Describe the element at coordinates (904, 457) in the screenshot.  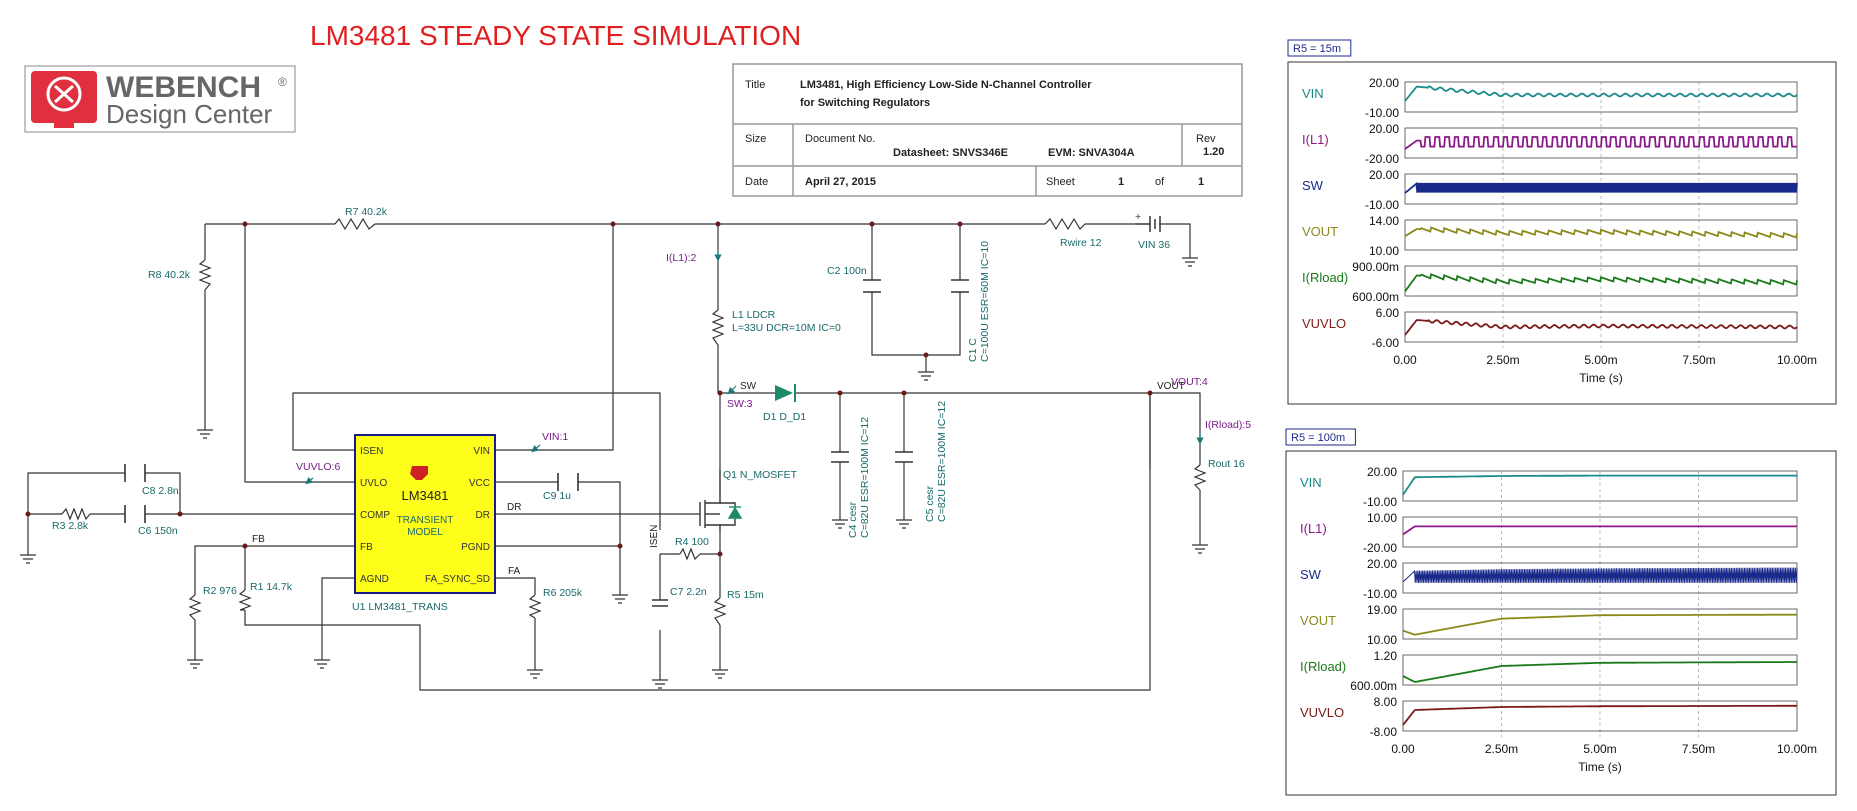
I see `c5-capacitor` at that location.